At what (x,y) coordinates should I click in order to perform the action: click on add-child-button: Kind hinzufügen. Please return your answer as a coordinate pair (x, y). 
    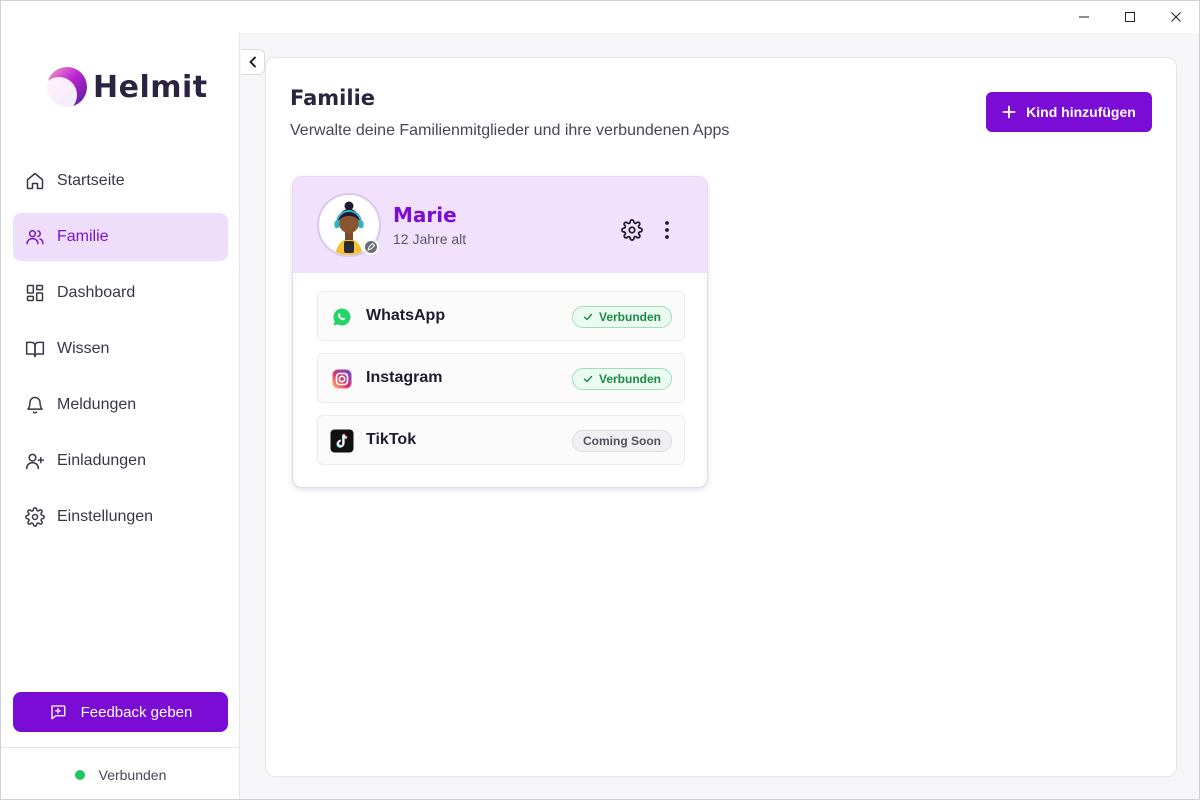
    Looking at the image, I should click on (1069, 112).